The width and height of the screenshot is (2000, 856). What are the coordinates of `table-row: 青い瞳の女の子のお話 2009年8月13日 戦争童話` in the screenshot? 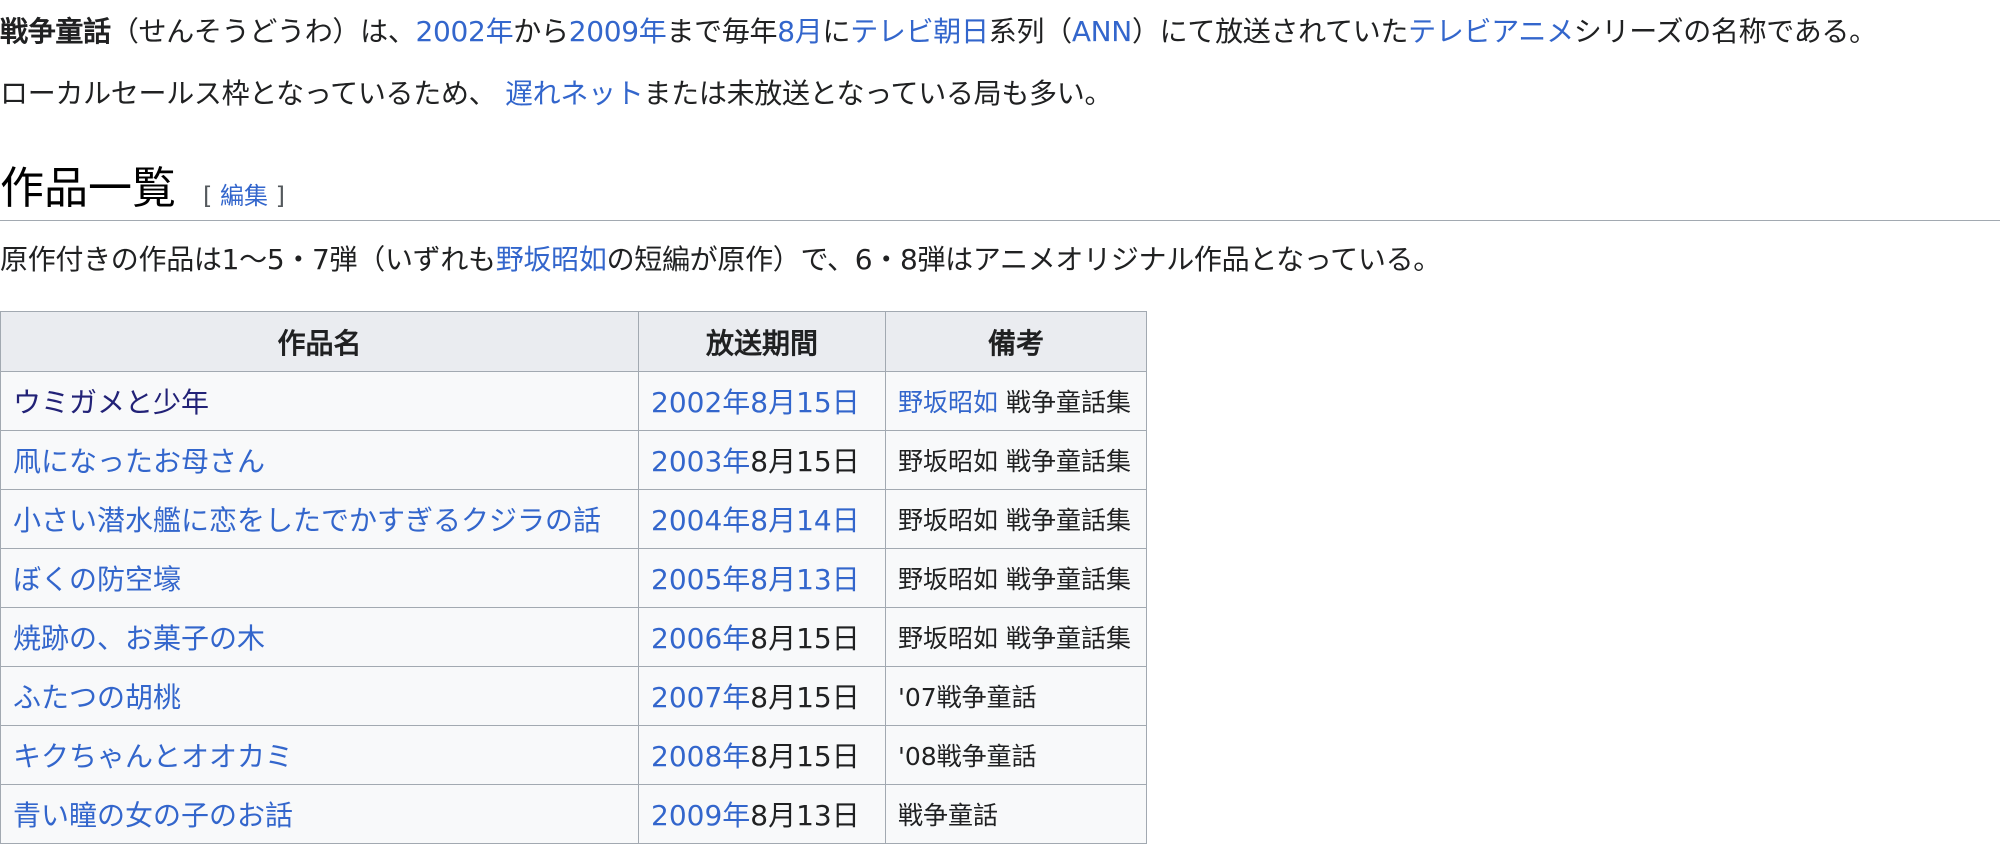 It's located at (573, 814).